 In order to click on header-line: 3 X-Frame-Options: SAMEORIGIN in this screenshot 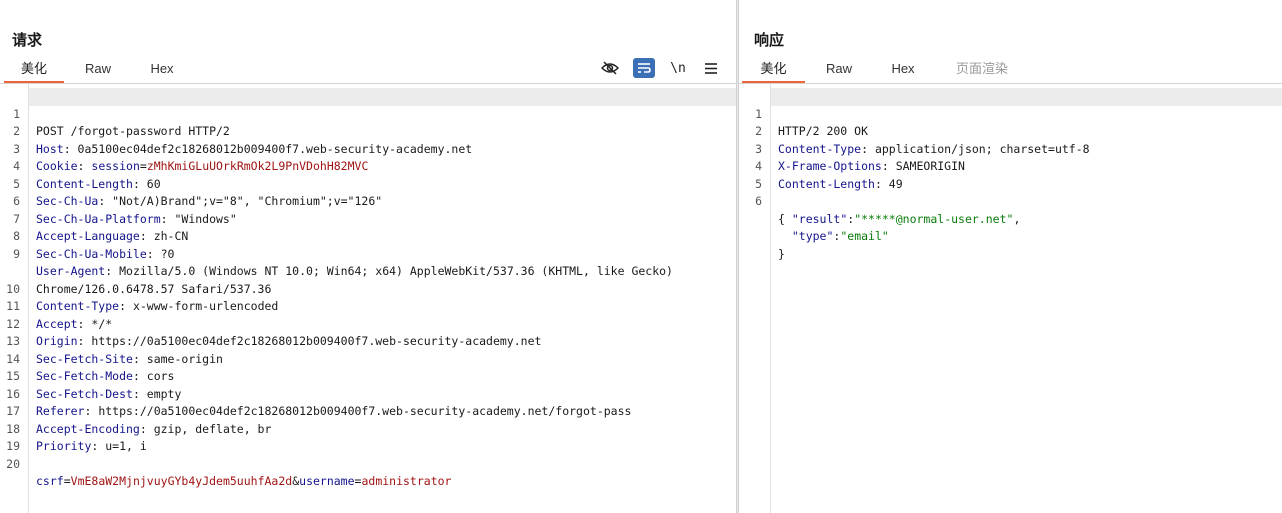, I will do `click(1018, 148)`.